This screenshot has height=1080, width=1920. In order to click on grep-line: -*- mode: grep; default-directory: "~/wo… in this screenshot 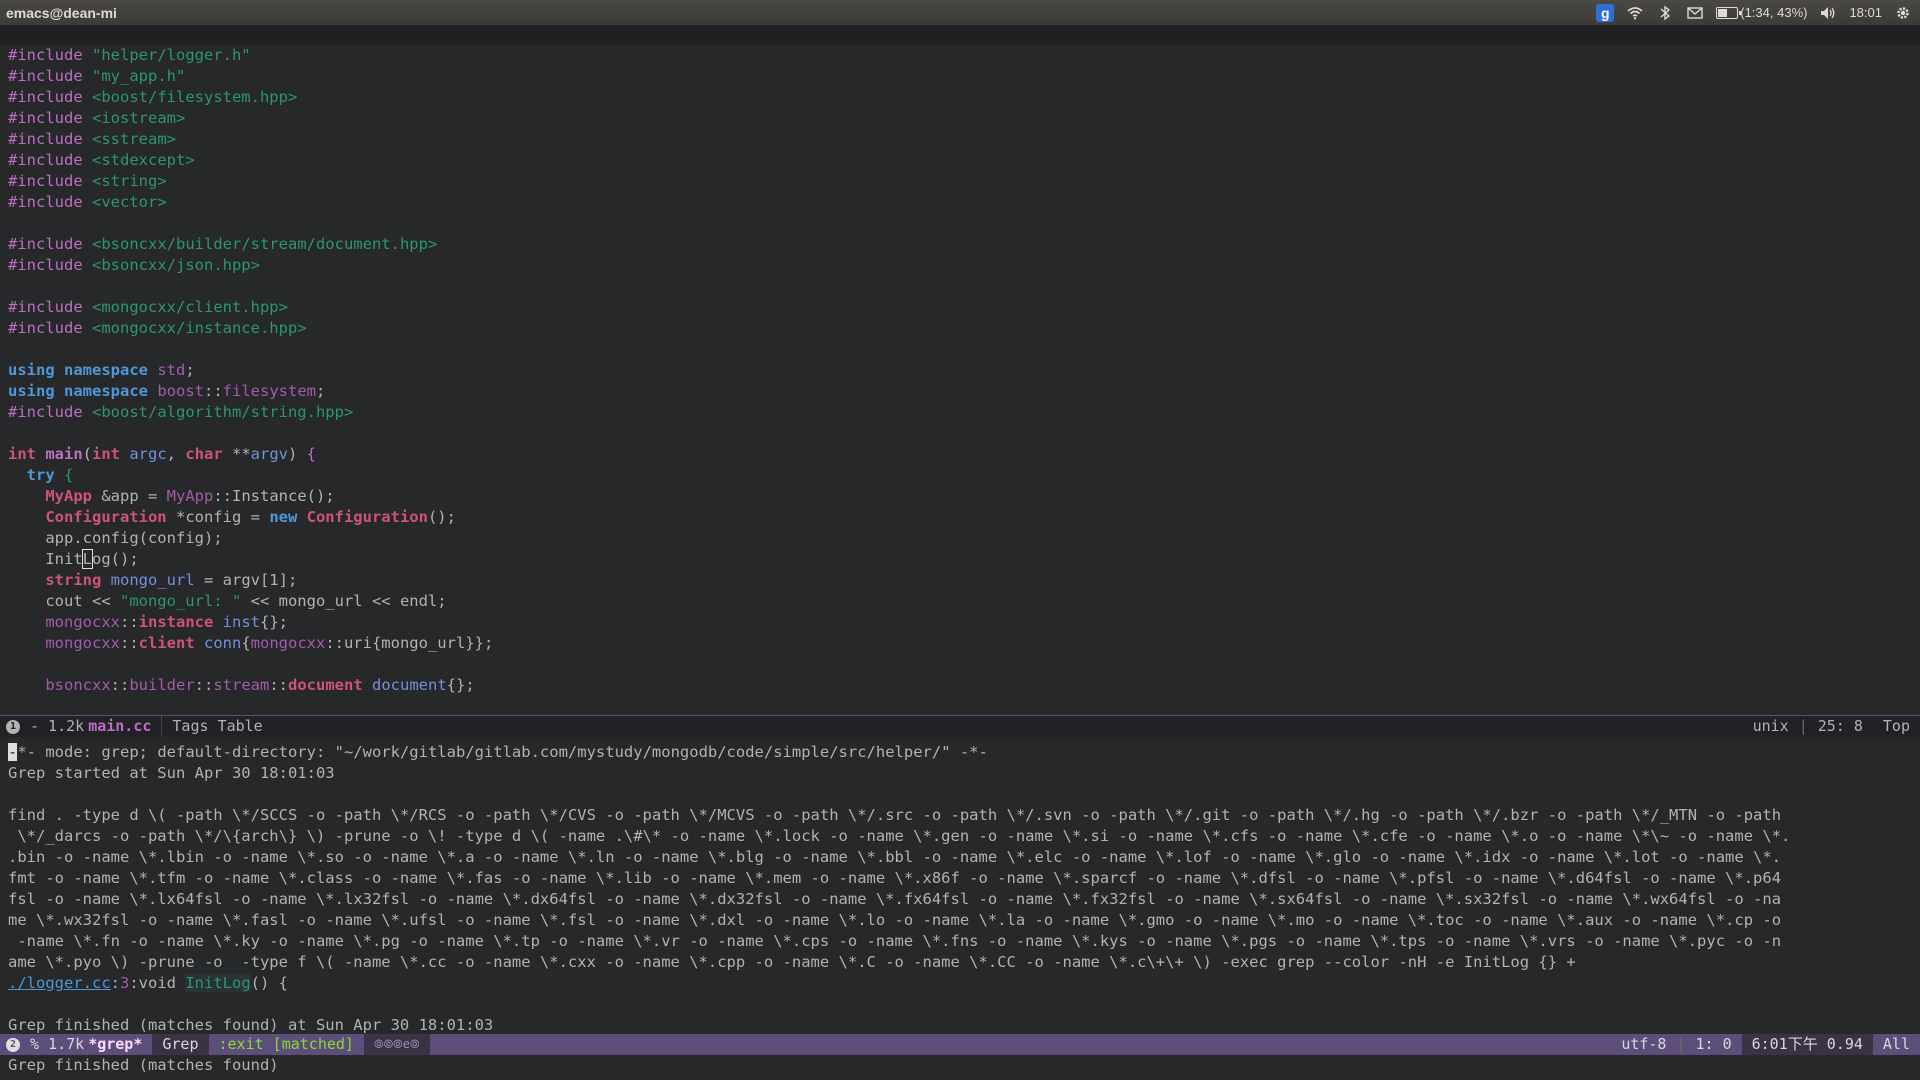, I will do `click(960, 752)`.